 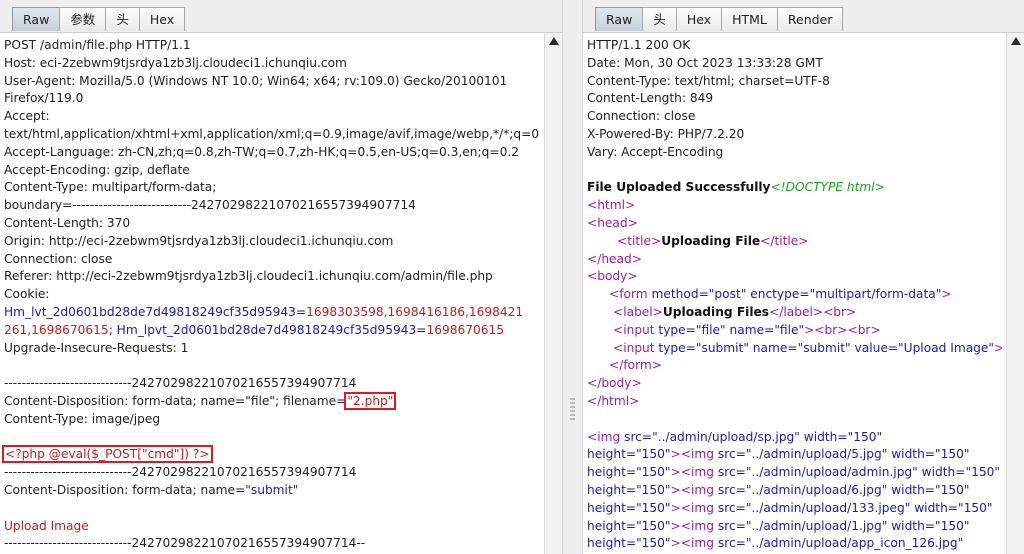 I want to click on img-src: "../admin/upload/5.jpg", so click(x=816, y=454).